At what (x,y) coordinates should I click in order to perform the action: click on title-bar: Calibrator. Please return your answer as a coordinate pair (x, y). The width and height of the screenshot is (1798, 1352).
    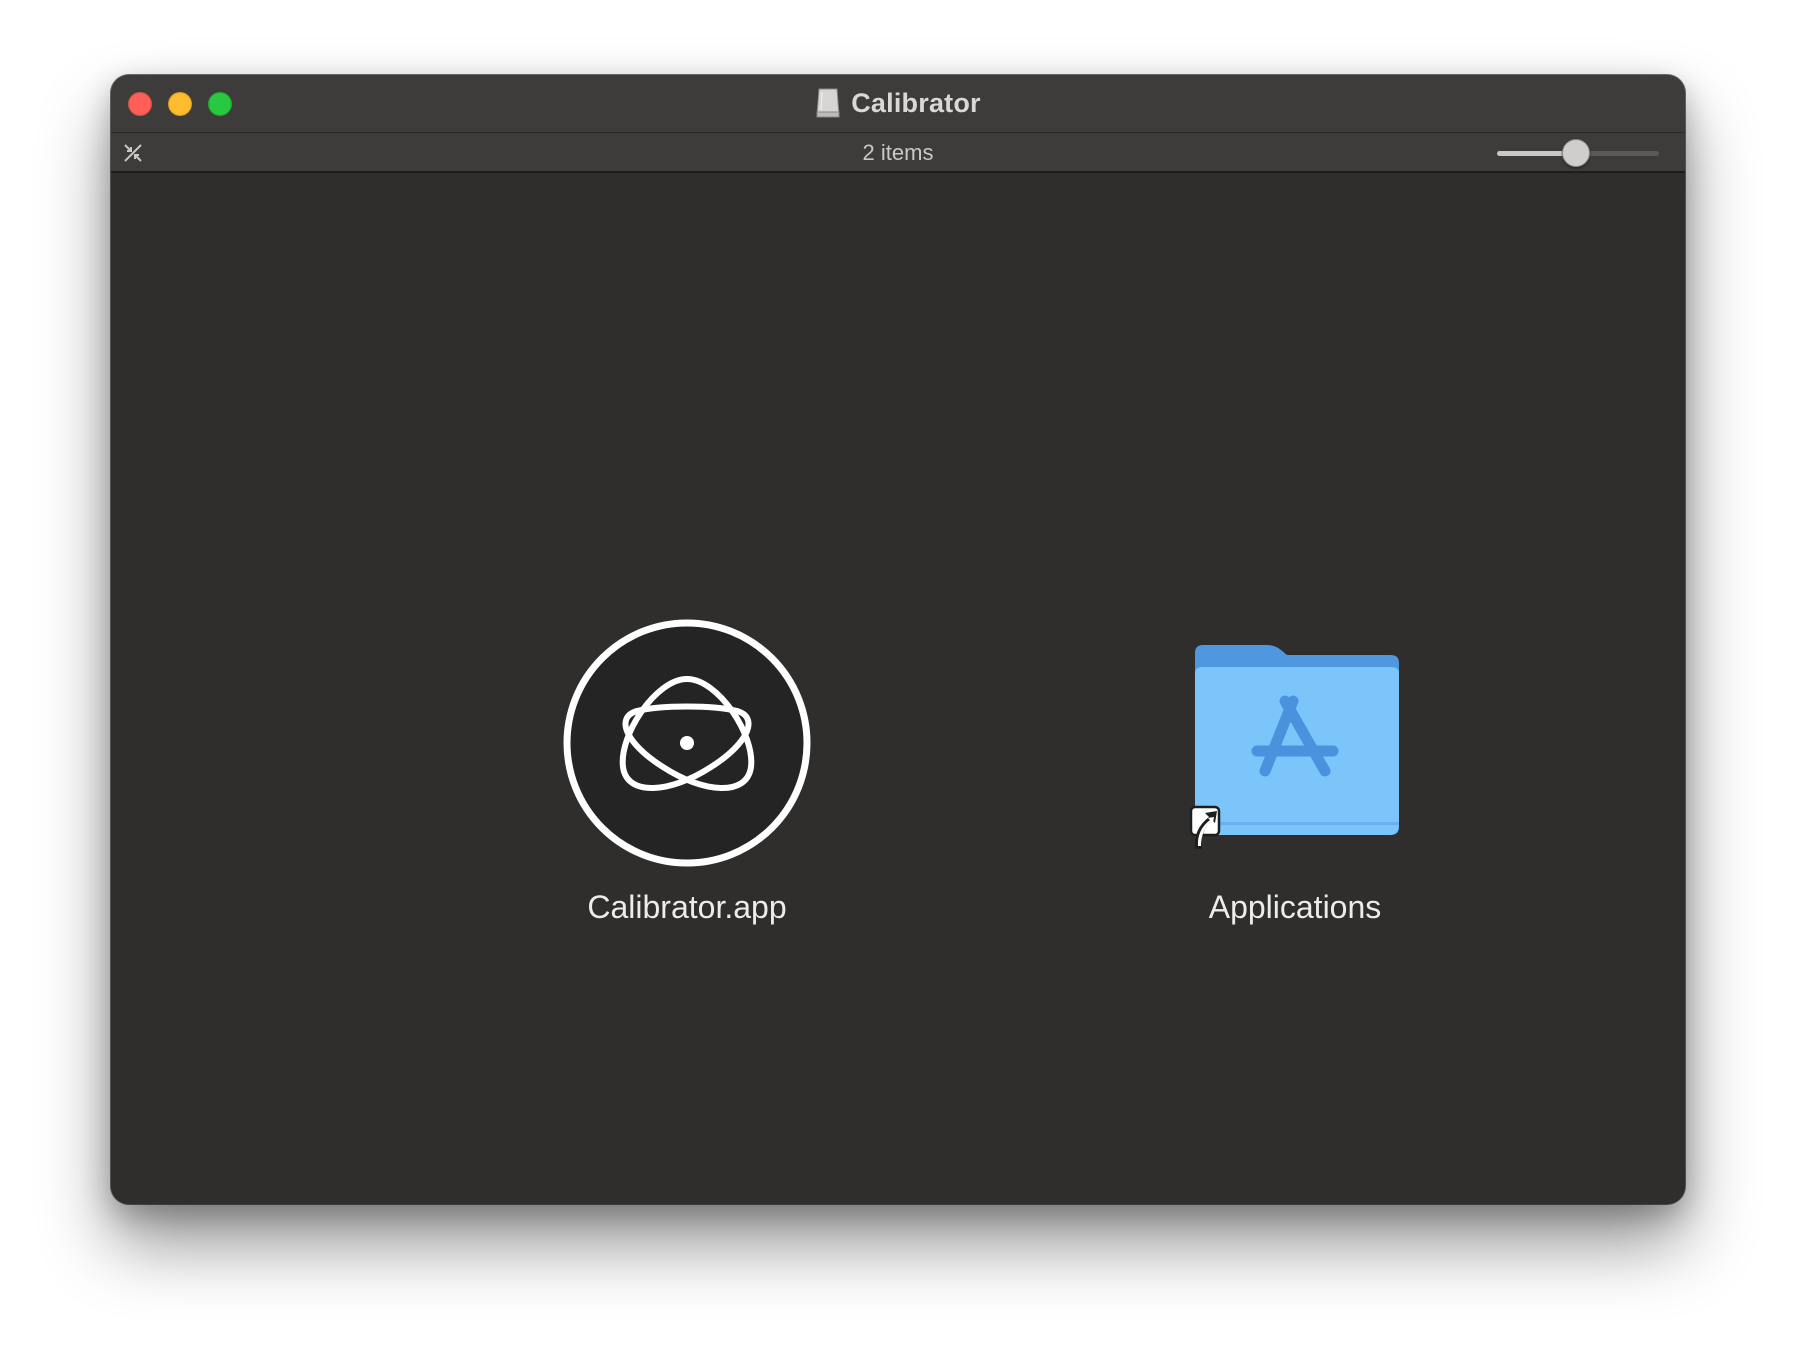
    Looking at the image, I should click on (898, 104).